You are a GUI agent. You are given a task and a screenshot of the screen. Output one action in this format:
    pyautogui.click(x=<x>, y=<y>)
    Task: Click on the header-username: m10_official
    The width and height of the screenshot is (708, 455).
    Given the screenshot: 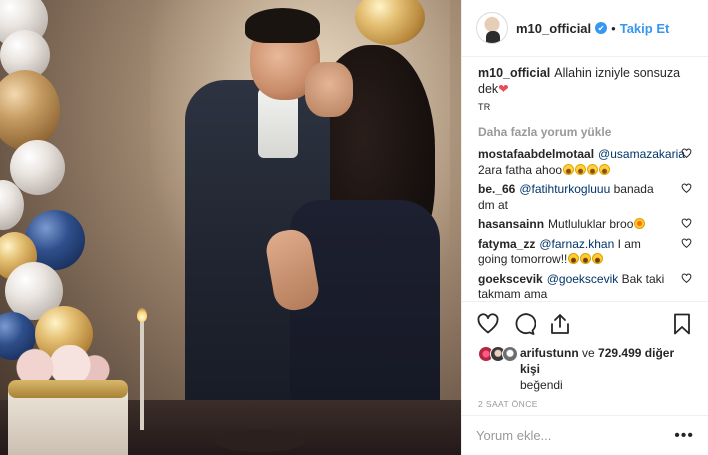 What is the action you would take?
    pyautogui.click(x=553, y=28)
    